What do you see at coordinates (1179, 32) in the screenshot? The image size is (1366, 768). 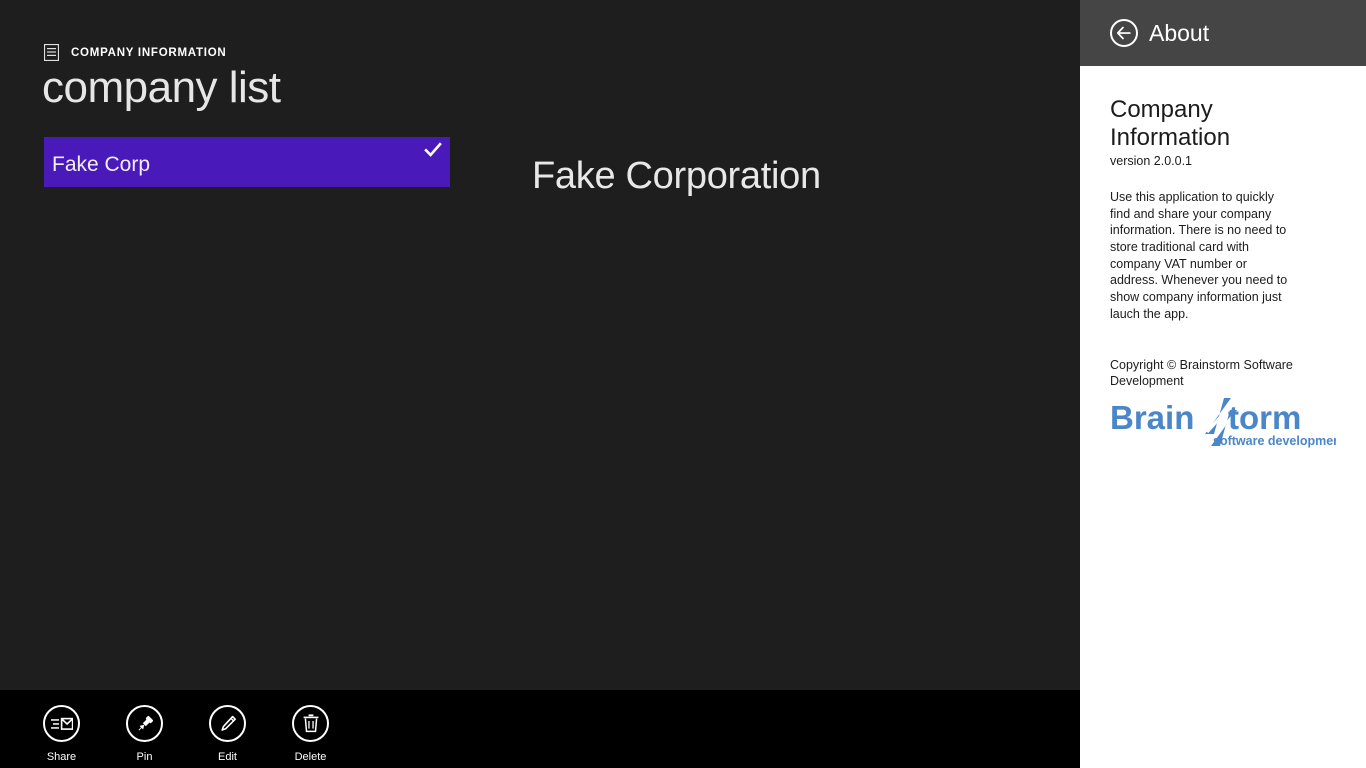 I see `about-flyout-title: About` at bounding box center [1179, 32].